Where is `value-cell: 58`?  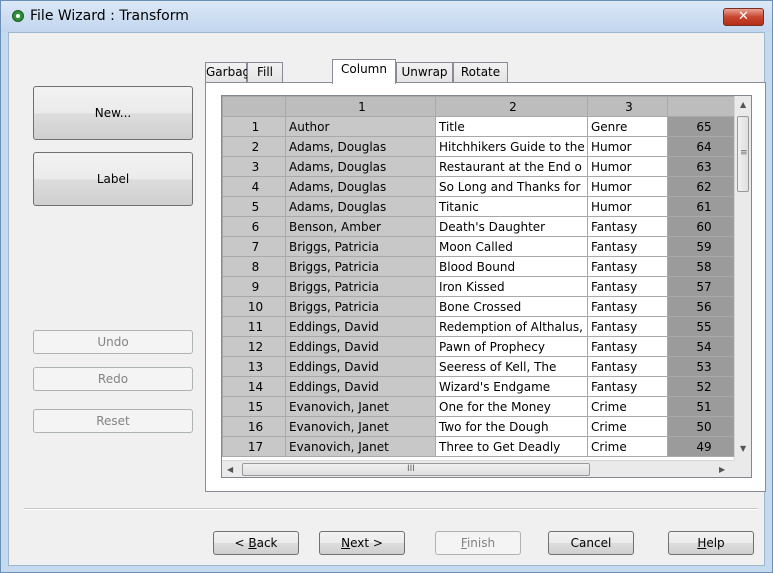
value-cell: 58 is located at coordinates (702, 266).